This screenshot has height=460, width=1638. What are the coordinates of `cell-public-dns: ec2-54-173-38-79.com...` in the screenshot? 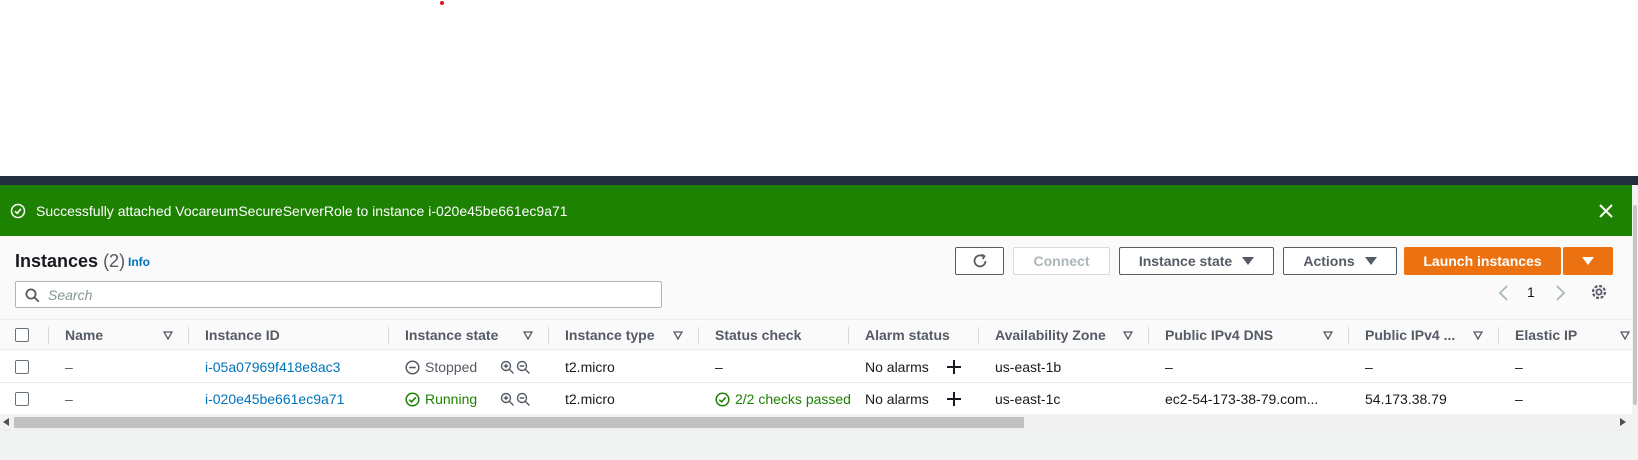 It's located at (1242, 399).